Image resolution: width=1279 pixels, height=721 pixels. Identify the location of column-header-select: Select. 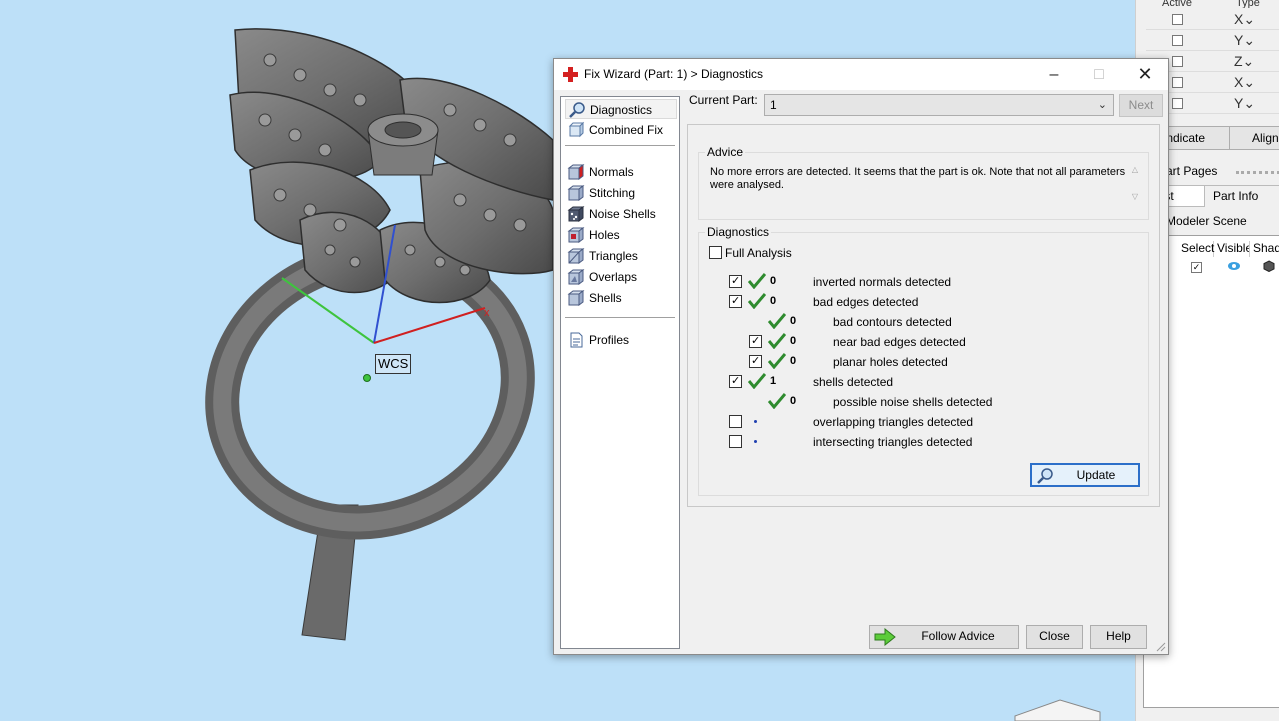
(1196, 249).